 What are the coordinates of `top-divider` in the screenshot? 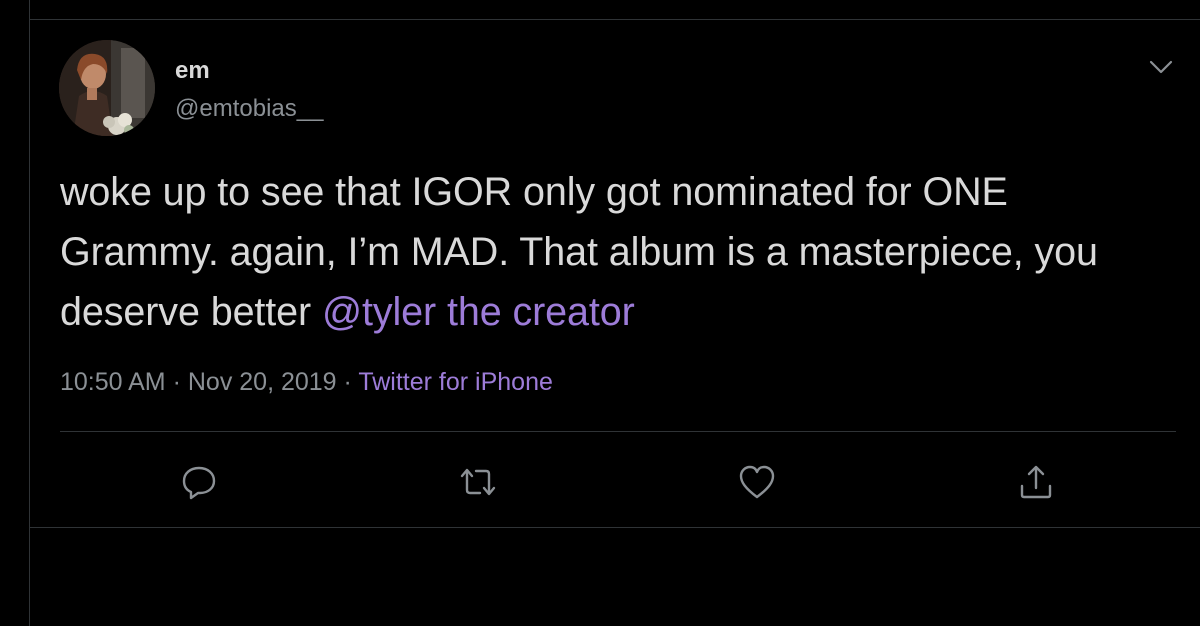 It's located at (614, 19).